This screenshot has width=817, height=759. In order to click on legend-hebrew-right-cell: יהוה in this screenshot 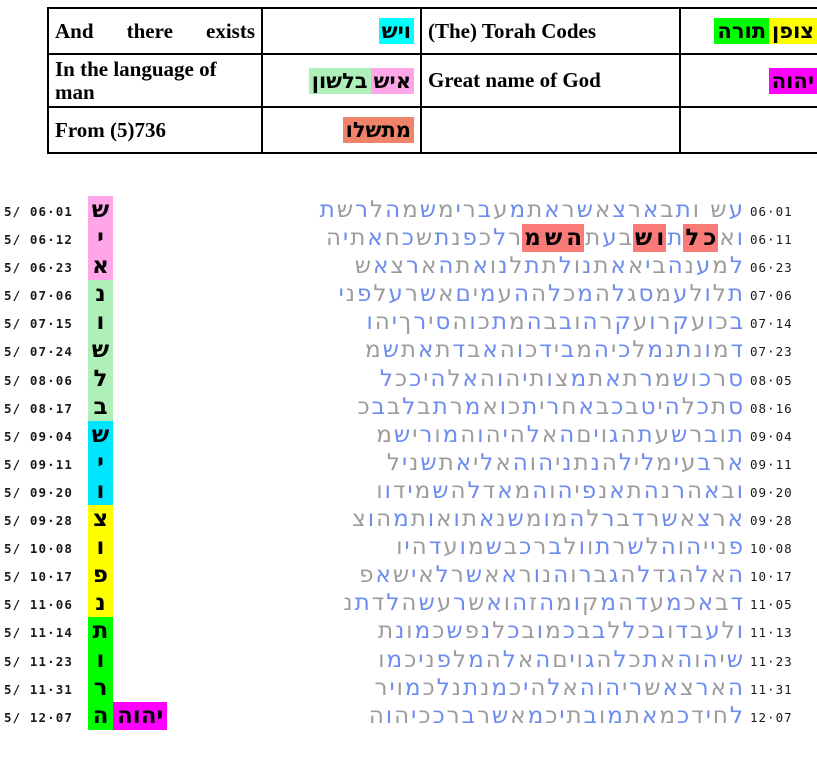, I will do `click(748, 80)`.